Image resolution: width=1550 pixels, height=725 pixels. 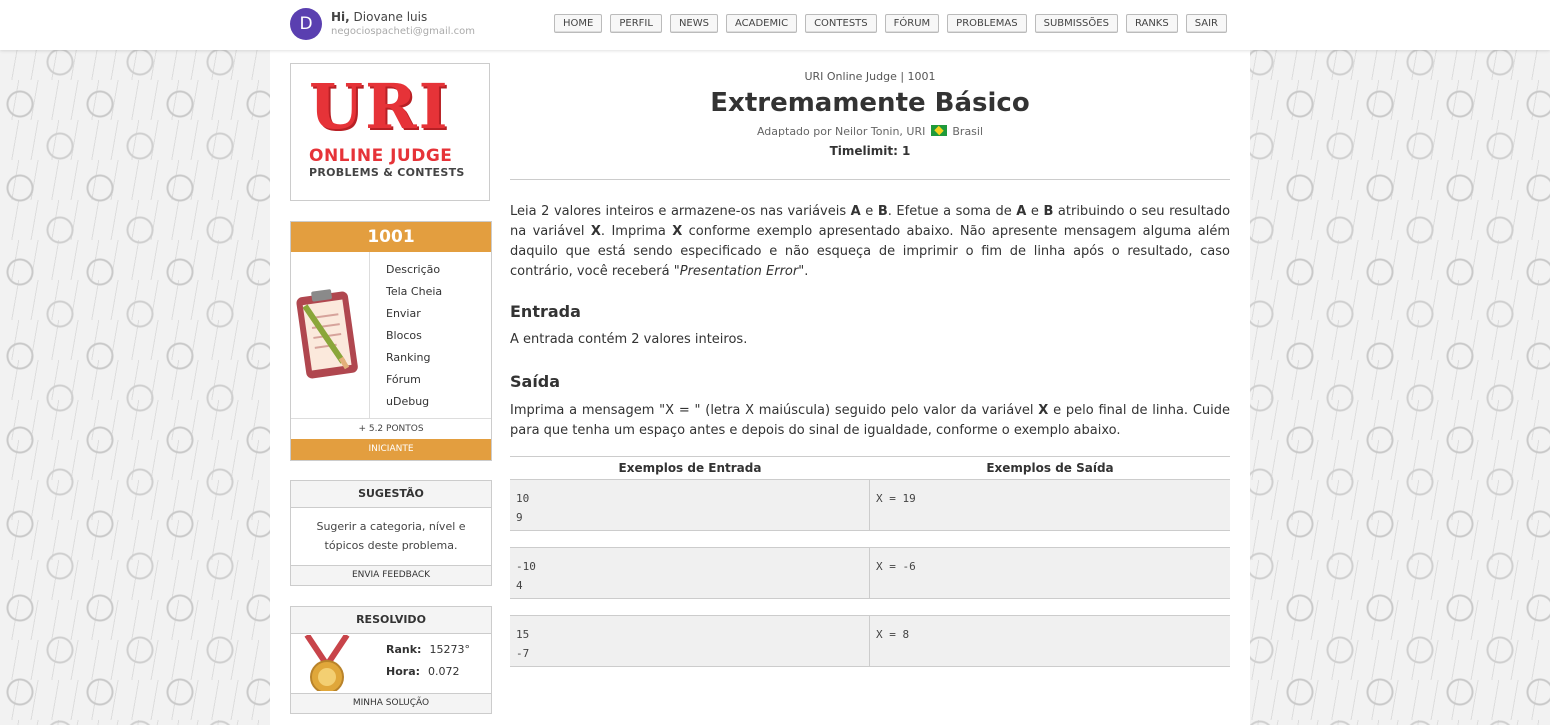 I want to click on nav-home: HOME, so click(x=578, y=23).